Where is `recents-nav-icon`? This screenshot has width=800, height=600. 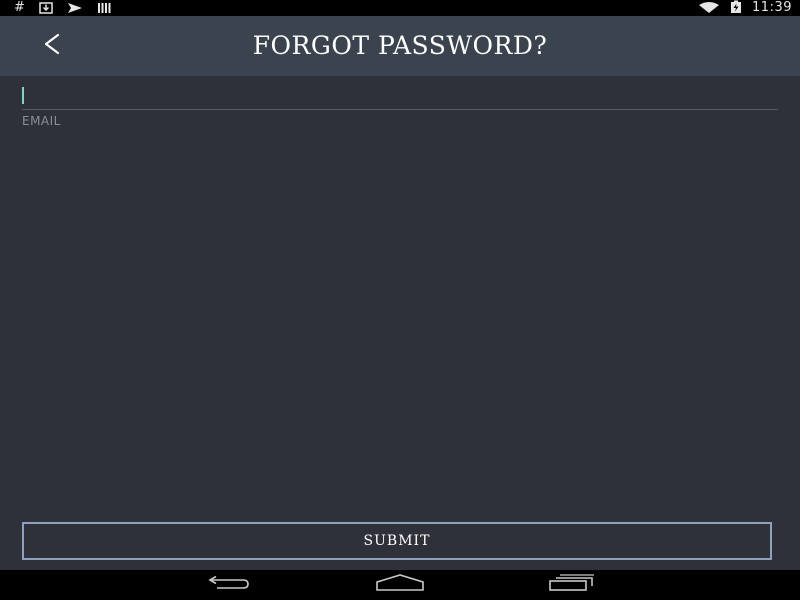 recents-nav-icon is located at coordinates (572, 585).